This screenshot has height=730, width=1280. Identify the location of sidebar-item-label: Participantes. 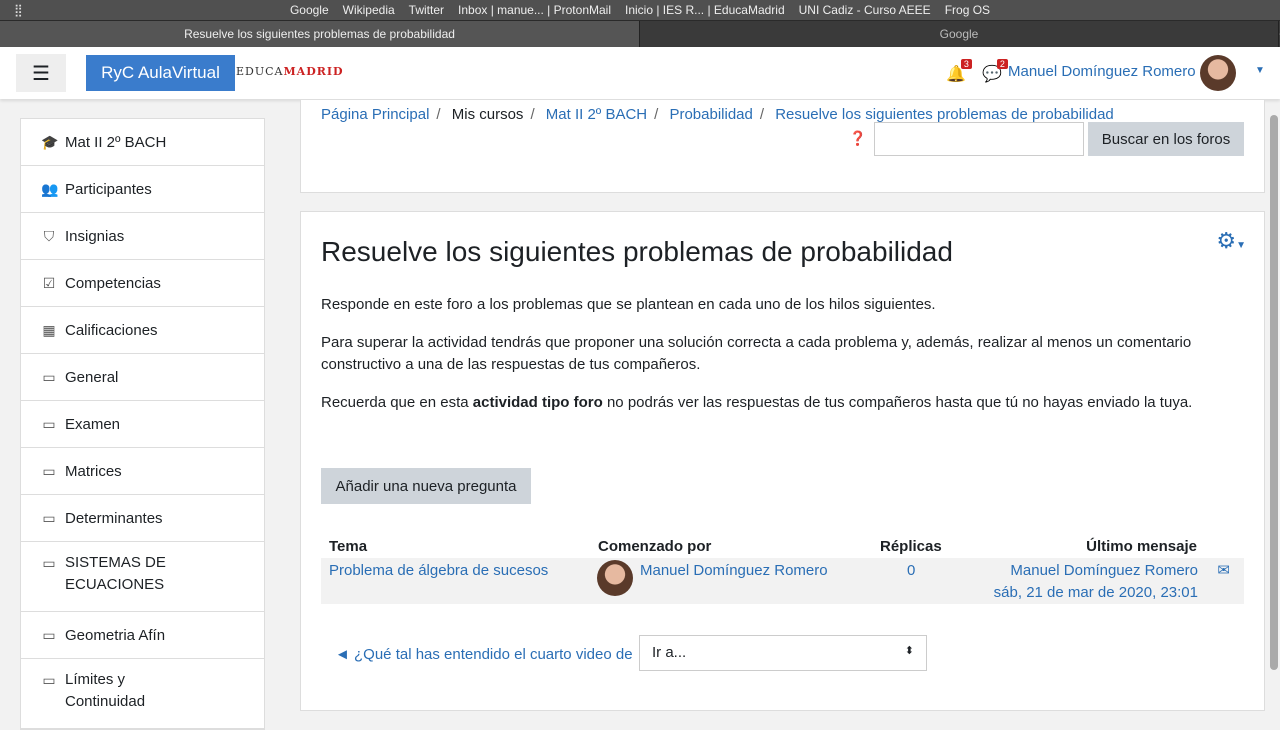
(108, 189).